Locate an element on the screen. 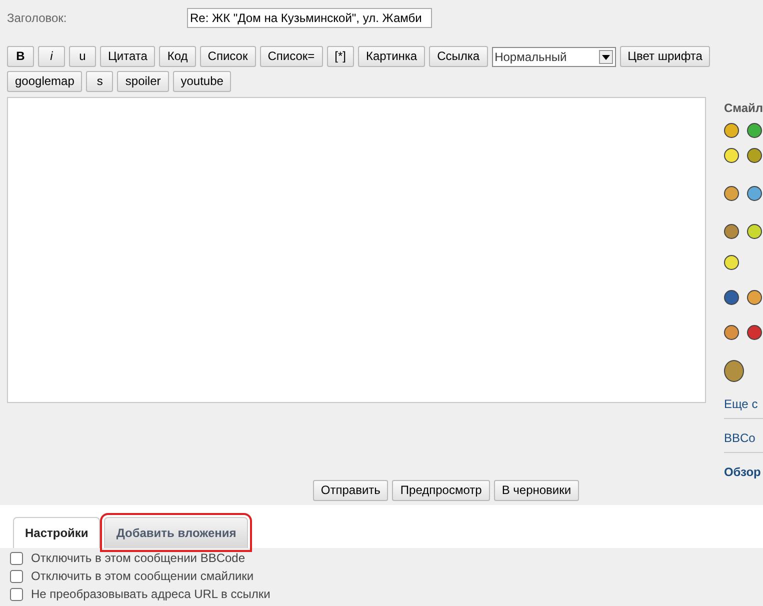 The width and height of the screenshot is (763, 606). font-size-select: Нормальный is located at coordinates (554, 56).